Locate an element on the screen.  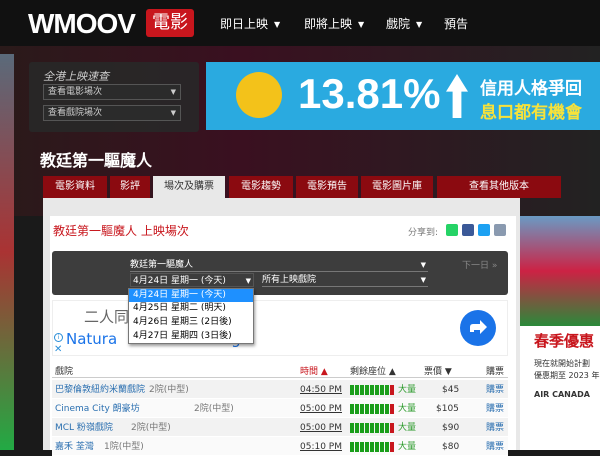
banner-ad: 13.81% 信用人格爭回 息口都有機會 is located at coordinates (403, 96).